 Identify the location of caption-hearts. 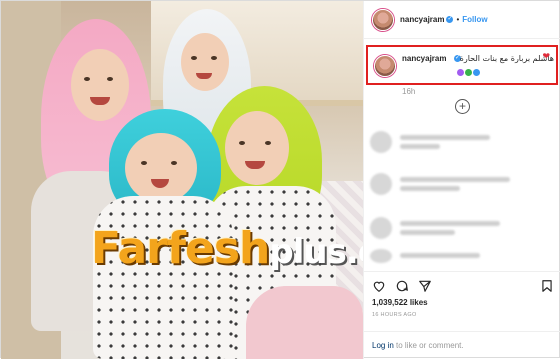
(468, 72).